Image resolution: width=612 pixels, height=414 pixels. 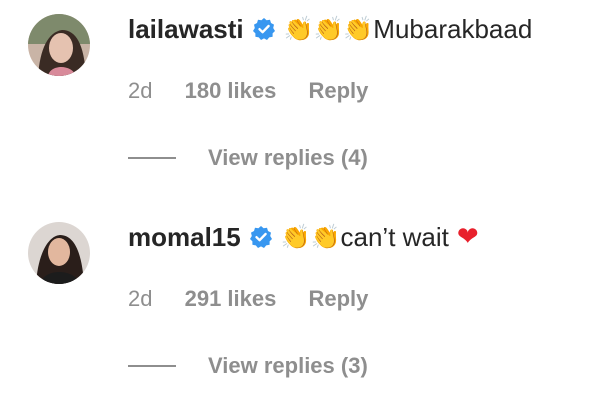 I want to click on view-replies-label: View replies (3), so click(x=288, y=365).